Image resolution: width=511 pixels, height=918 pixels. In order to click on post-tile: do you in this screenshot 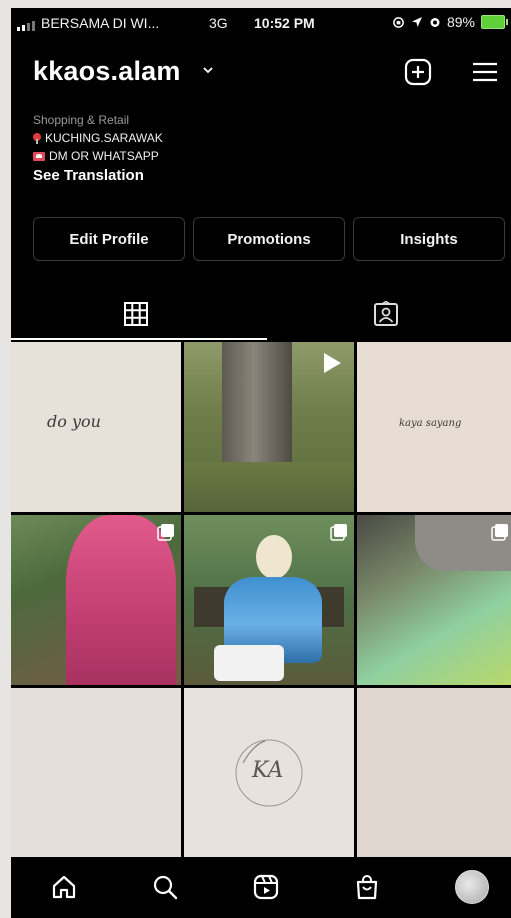, I will do `click(96, 427)`.